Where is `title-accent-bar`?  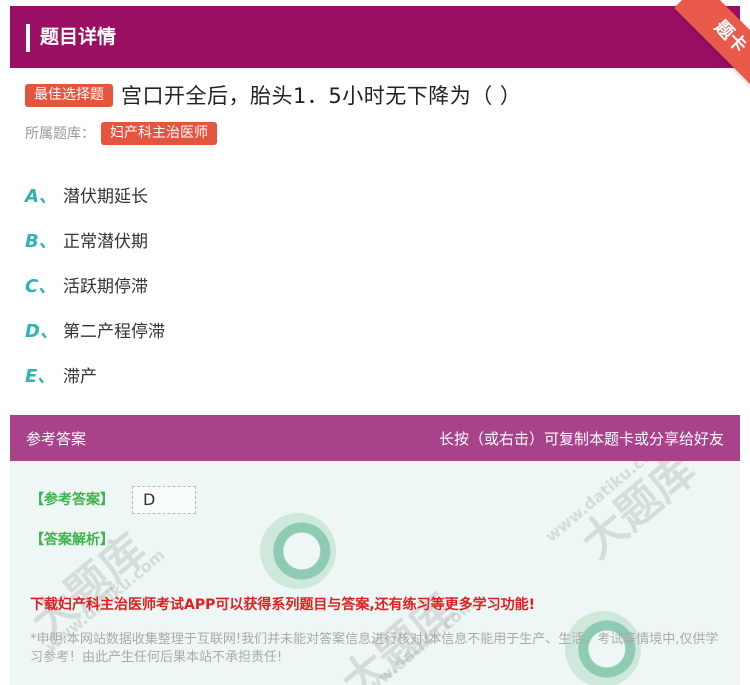
title-accent-bar is located at coordinates (28, 38).